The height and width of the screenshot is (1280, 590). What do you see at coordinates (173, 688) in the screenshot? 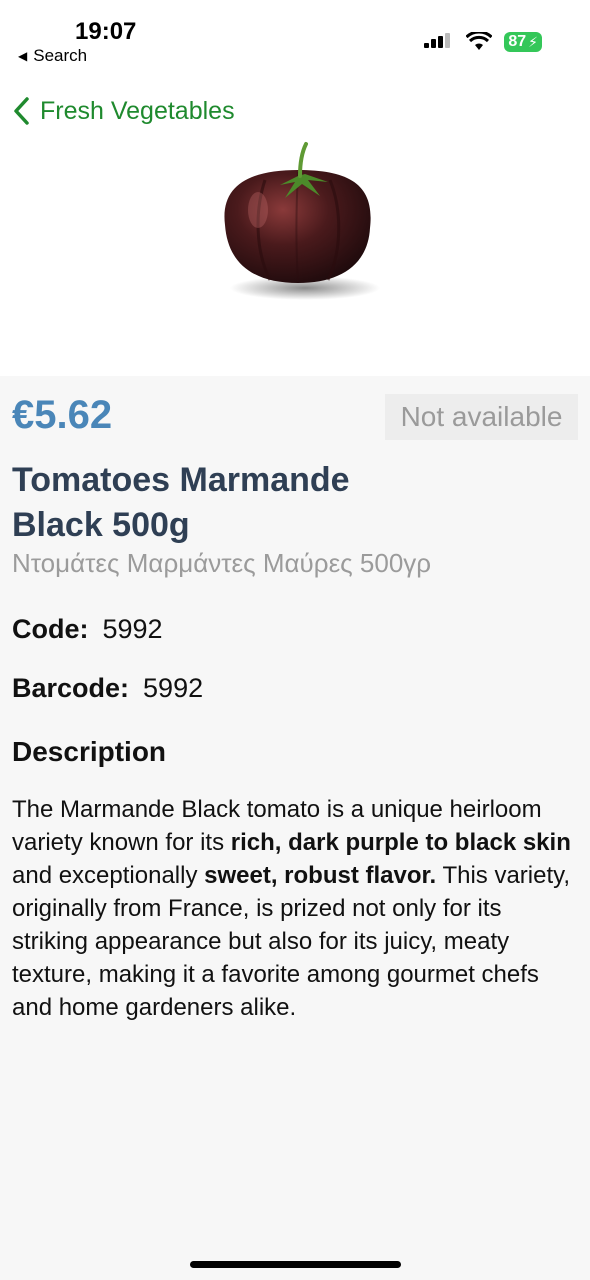
I see `barcode-value: 5992` at bounding box center [173, 688].